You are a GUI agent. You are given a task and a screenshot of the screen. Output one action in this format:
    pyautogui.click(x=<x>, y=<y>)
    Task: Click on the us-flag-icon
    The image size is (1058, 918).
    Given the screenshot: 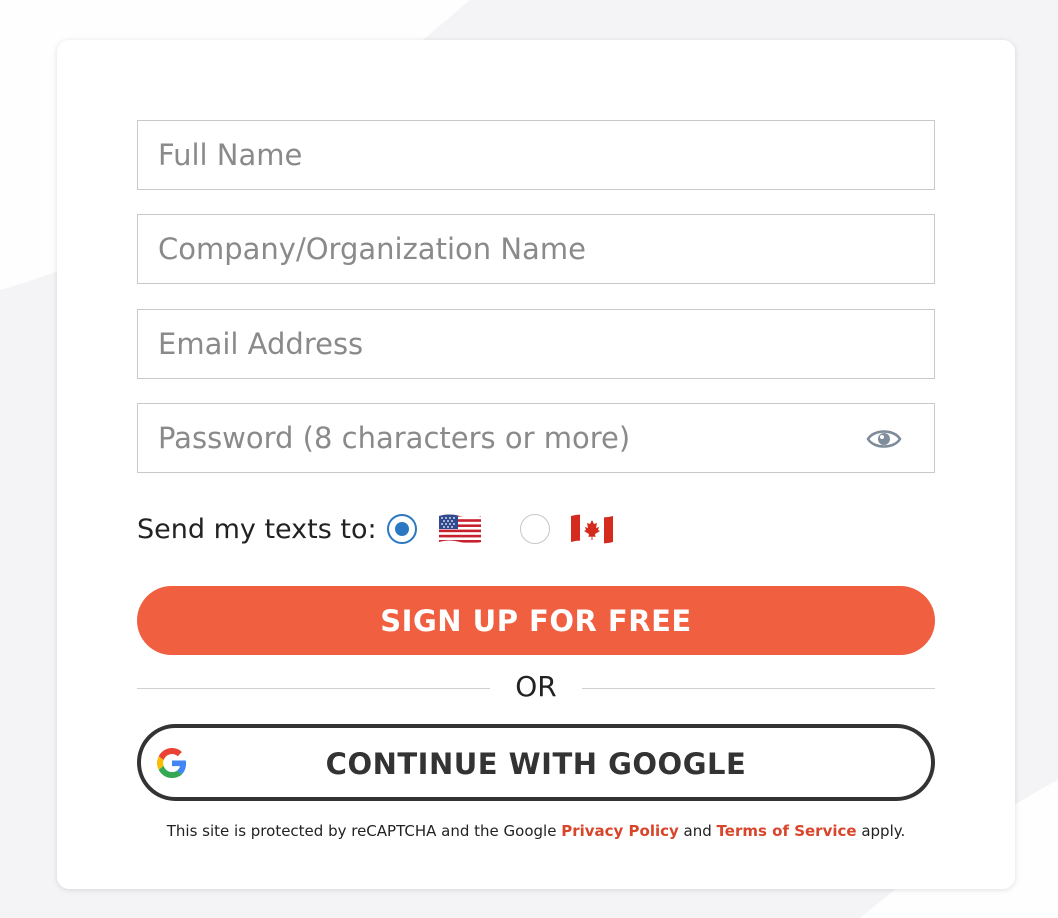 What is the action you would take?
    pyautogui.click(x=460, y=529)
    